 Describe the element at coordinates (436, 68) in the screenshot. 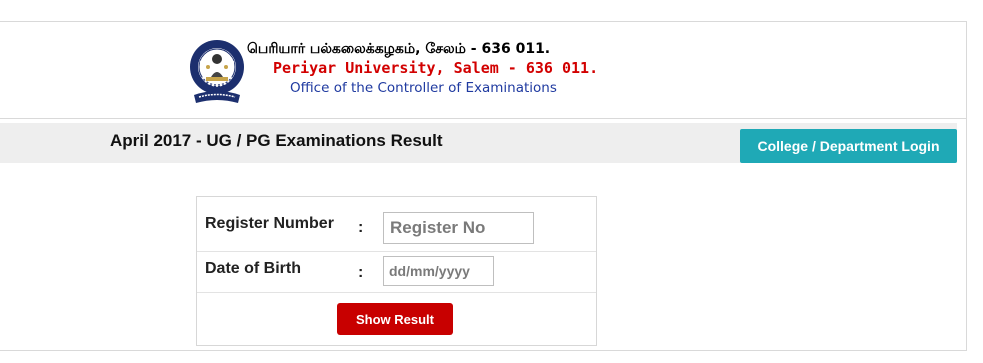

I see `university-name-english: Periyar University, Salem - 636 011.` at that location.